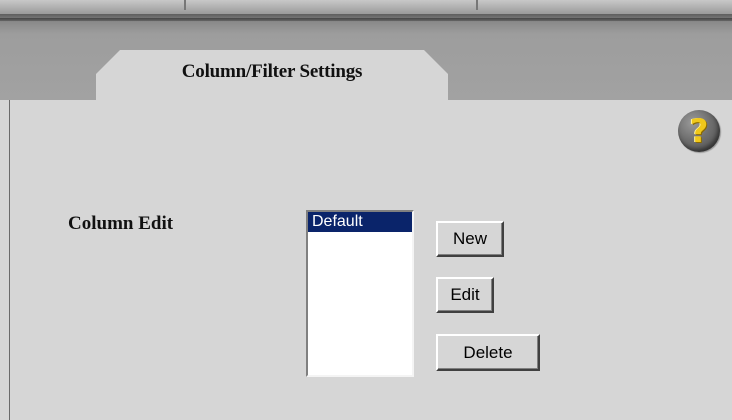 The height and width of the screenshot is (420, 732). I want to click on column-set-listbox: Default, so click(360, 293).